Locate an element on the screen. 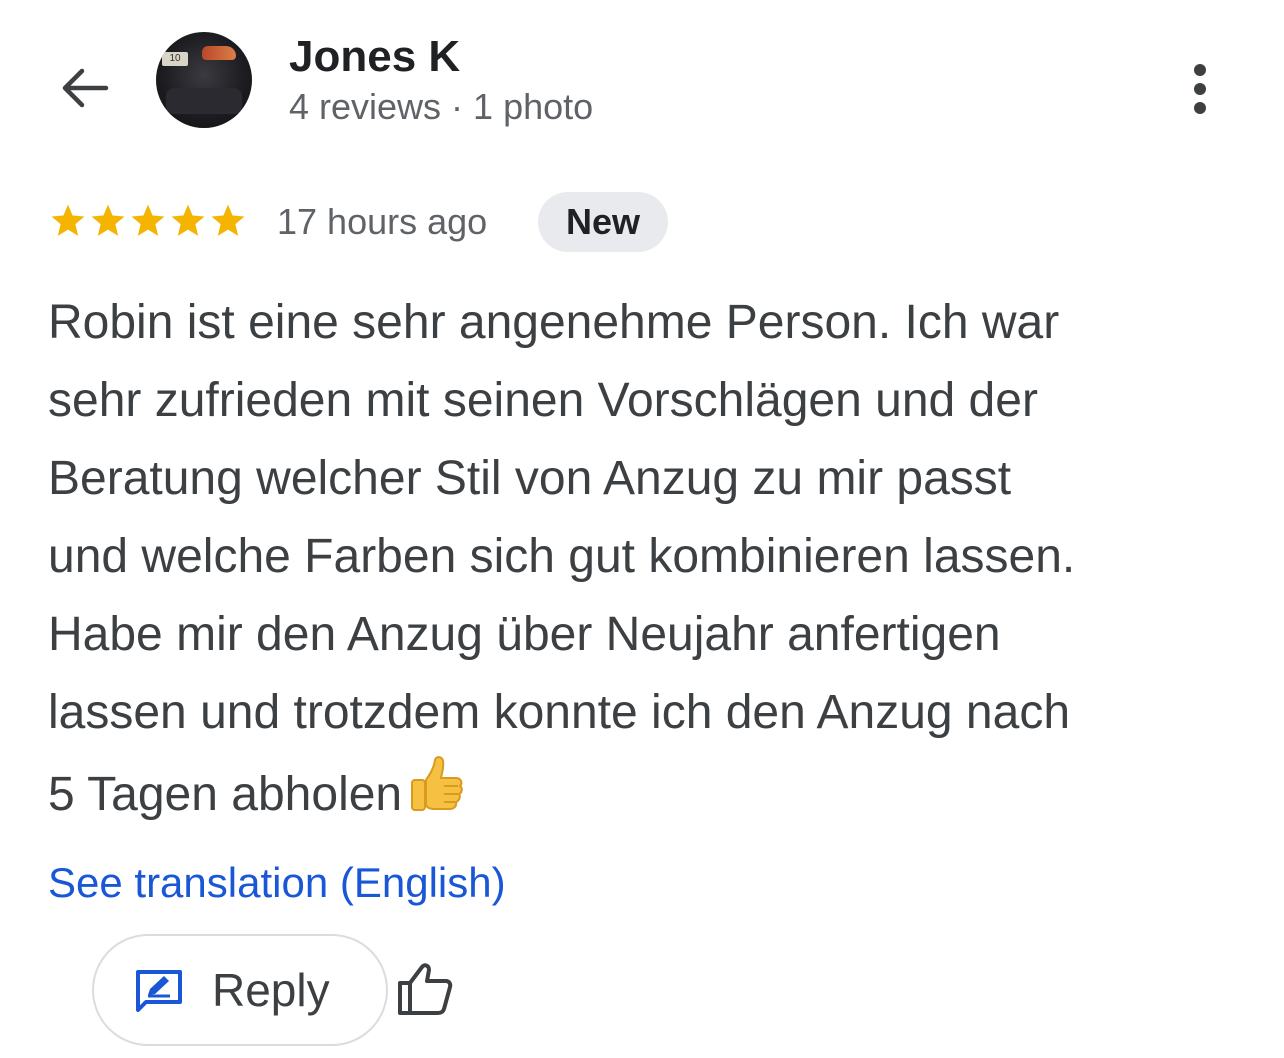 This screenshot has width=1284, height=1058. more-options-button is located at coordinates (1200, 89).